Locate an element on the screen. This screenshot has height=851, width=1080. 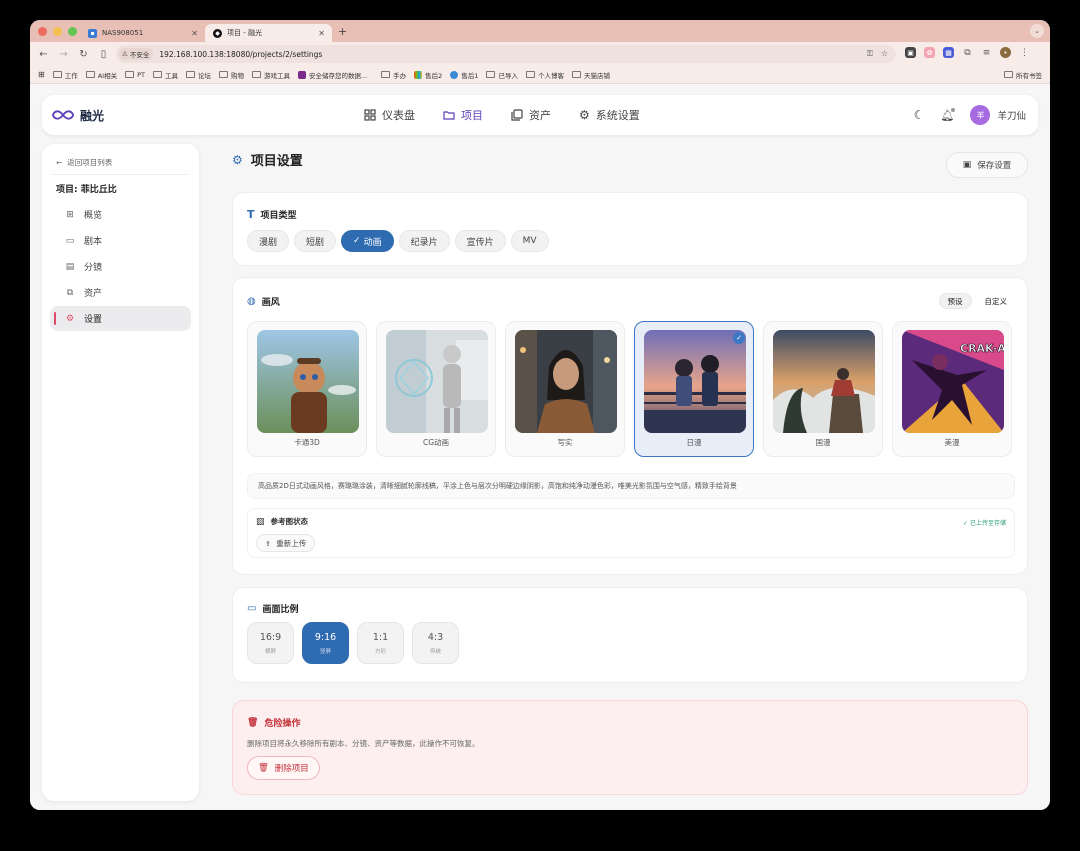
bookmark-link: 售后1 is located at coordinates (464, 75).